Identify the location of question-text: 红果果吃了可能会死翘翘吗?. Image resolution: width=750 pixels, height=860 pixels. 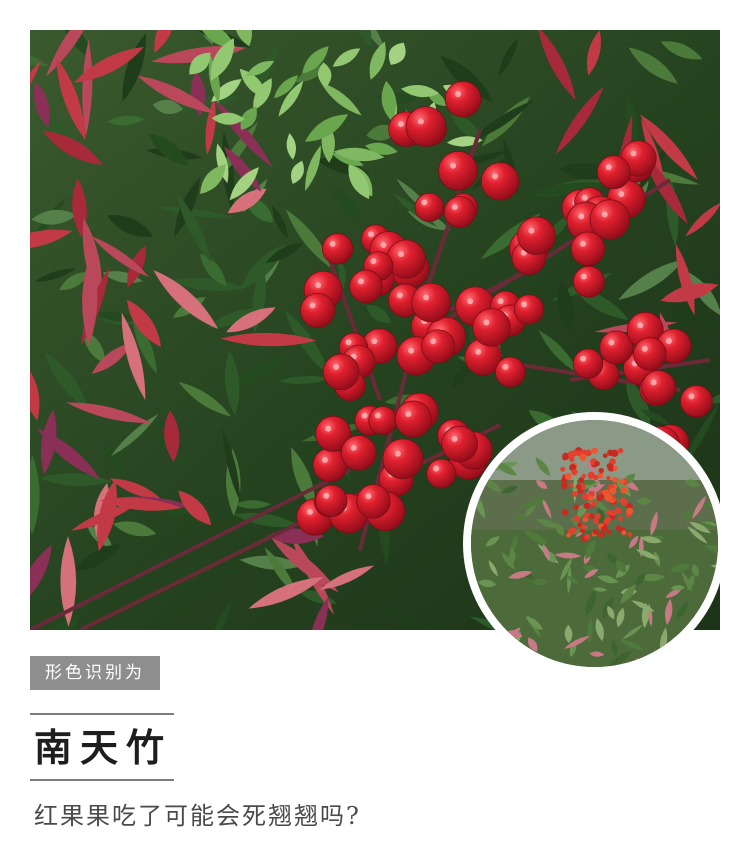
(197, 816).